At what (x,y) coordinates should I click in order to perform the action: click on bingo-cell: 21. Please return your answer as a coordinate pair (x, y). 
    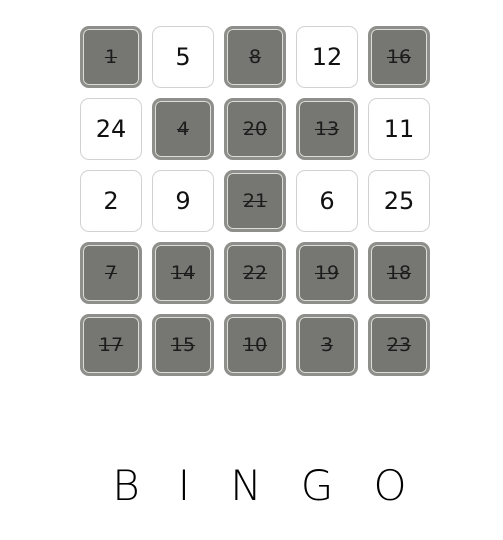
    Looking at the image, I should click on (255, 201).